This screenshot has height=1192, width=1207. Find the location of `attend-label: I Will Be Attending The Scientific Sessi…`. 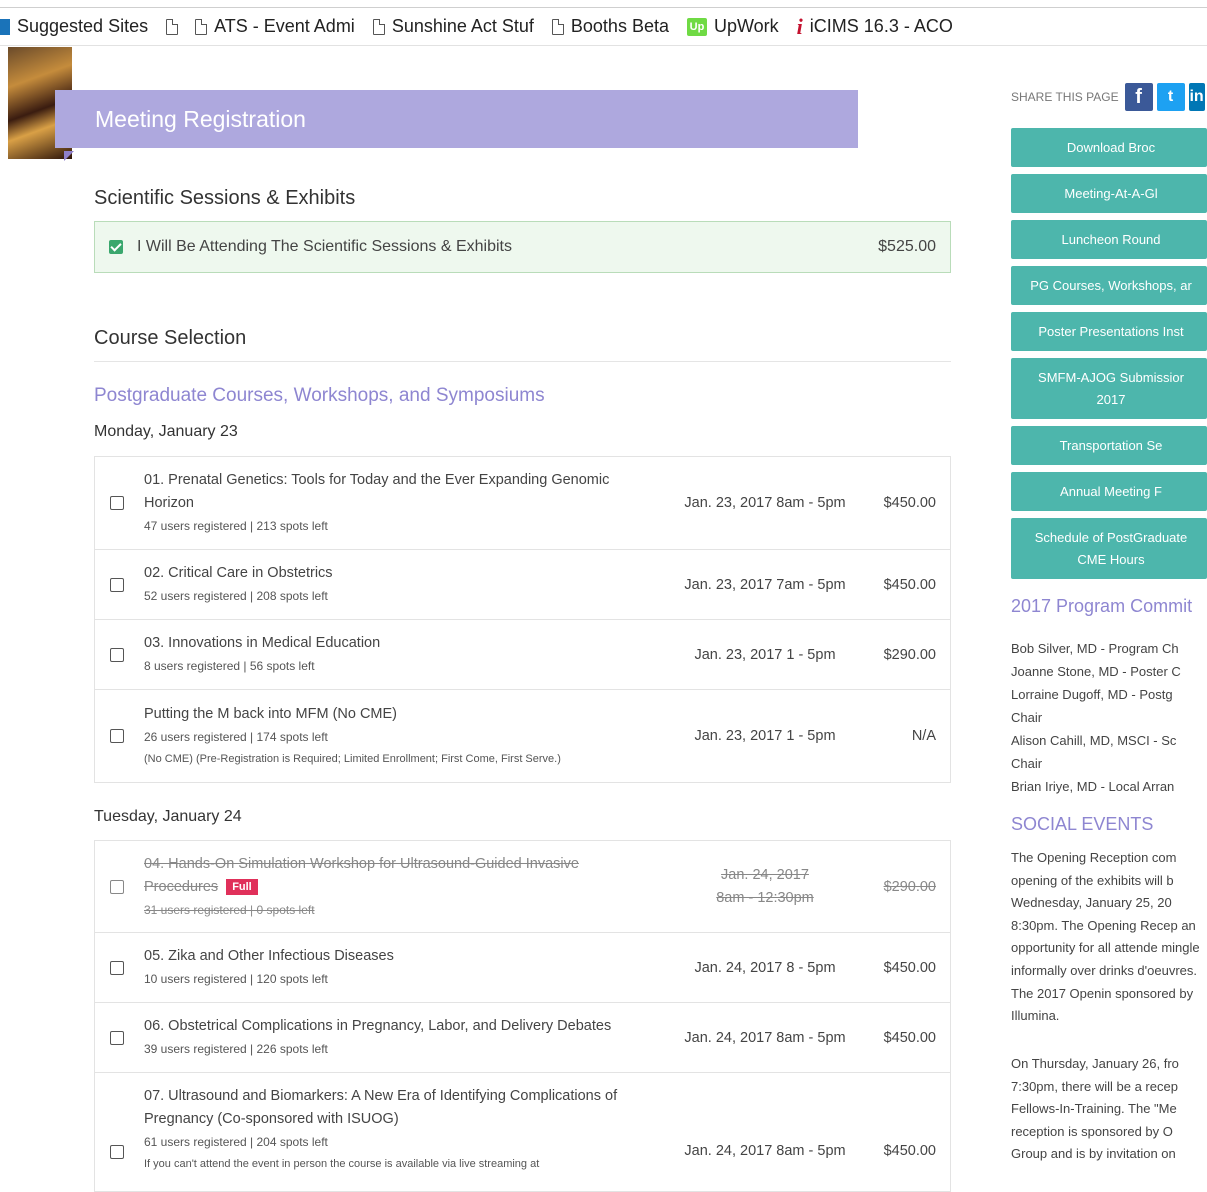

attend-label: I Will Be Attending The Scientific Sessi… is located at coordinates (324, 246).